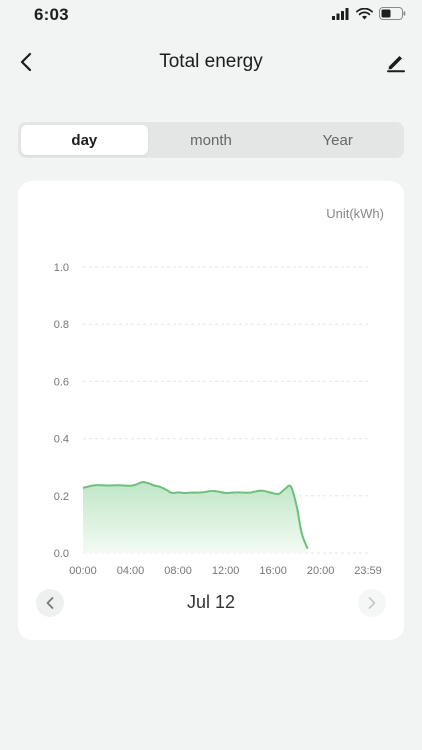 This screenshot has width=422, height=750. Describe the element at coordinates (178, 571) in the screenshot. I see `x-tick-label: 08:00` at that location.